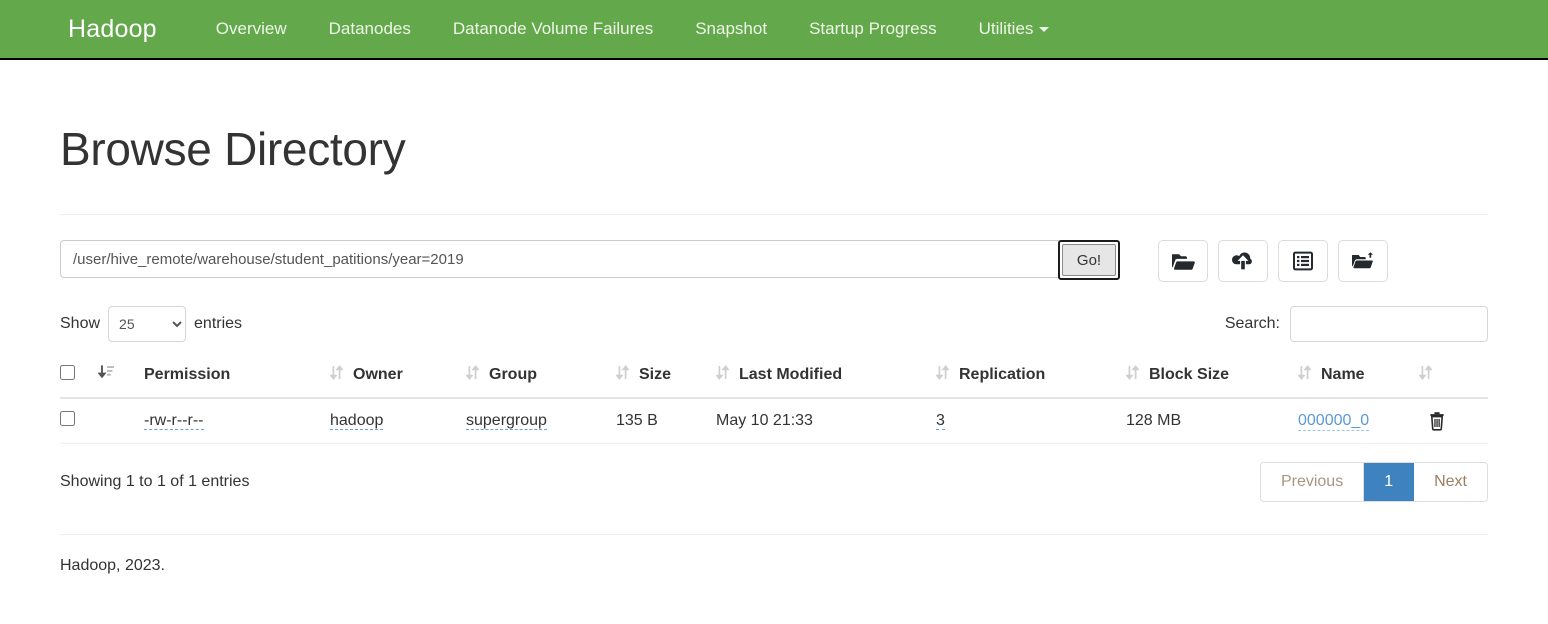  What do you see at coordinates (513, 374) in the screenshot?
I see `column-header-group-label: Group` at bounding box center [513, 374].